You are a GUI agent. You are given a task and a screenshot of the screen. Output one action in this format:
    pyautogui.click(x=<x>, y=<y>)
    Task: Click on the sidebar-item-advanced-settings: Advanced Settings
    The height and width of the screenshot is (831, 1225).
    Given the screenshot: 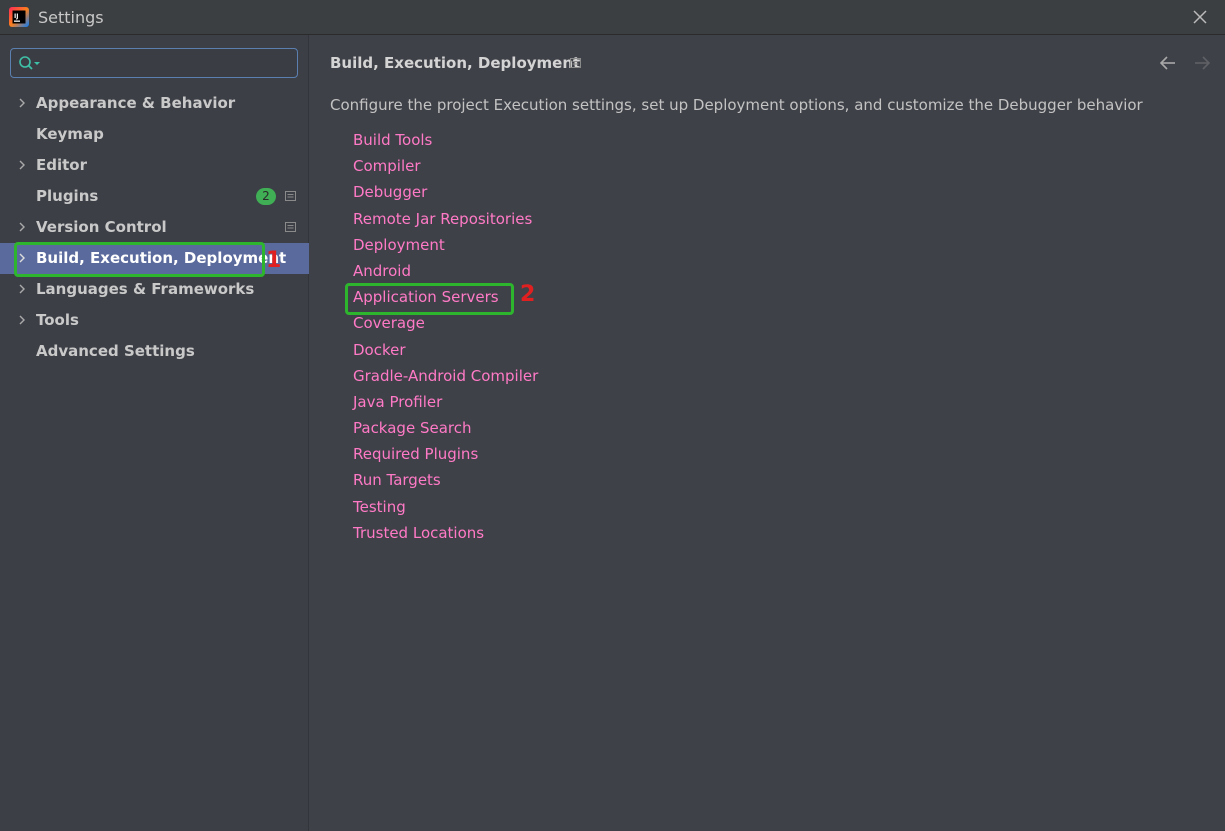 What is the action you would take?
    pyautogui.click(x=154, y=351)
    